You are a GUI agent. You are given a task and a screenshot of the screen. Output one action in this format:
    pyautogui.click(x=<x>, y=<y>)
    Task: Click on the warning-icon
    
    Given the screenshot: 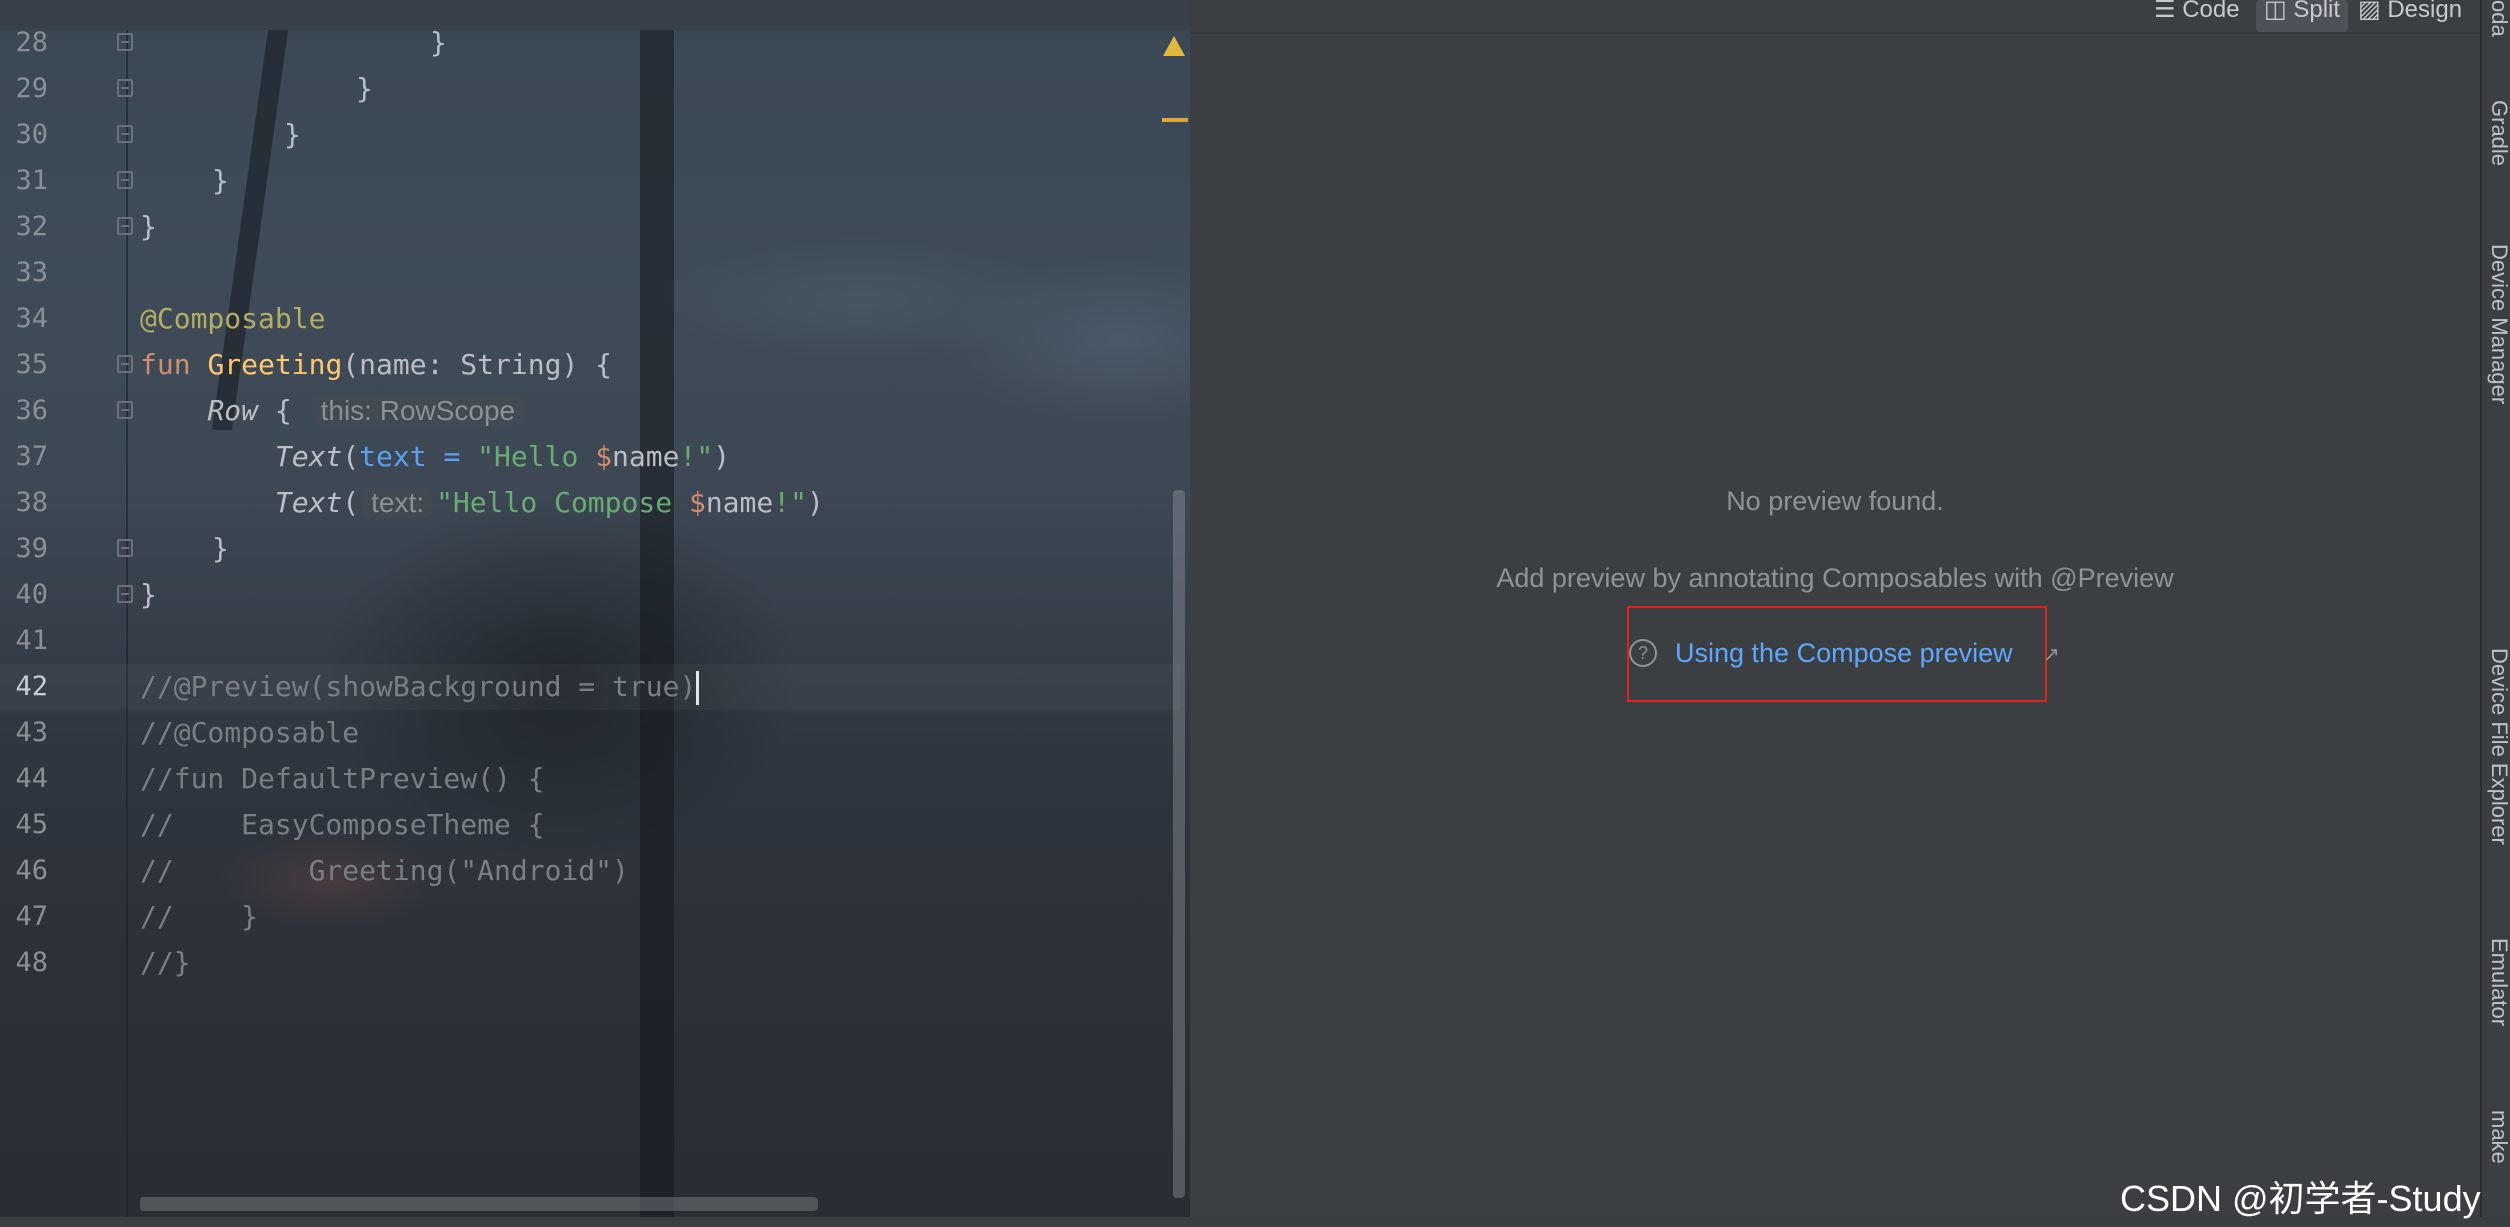 What is the action you would take?
    pyautogui.click(x=1174, y=46)
    